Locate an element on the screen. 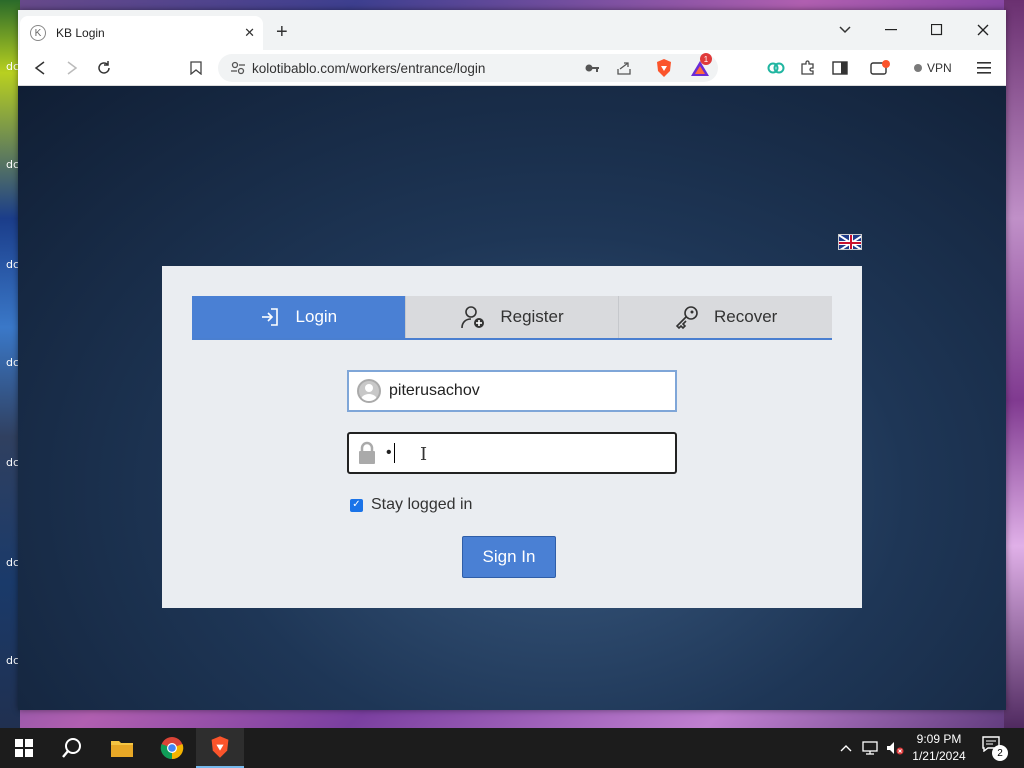 The image size is (1024, 768). rewards-badge: 1 is located at coordinates (706, 59).